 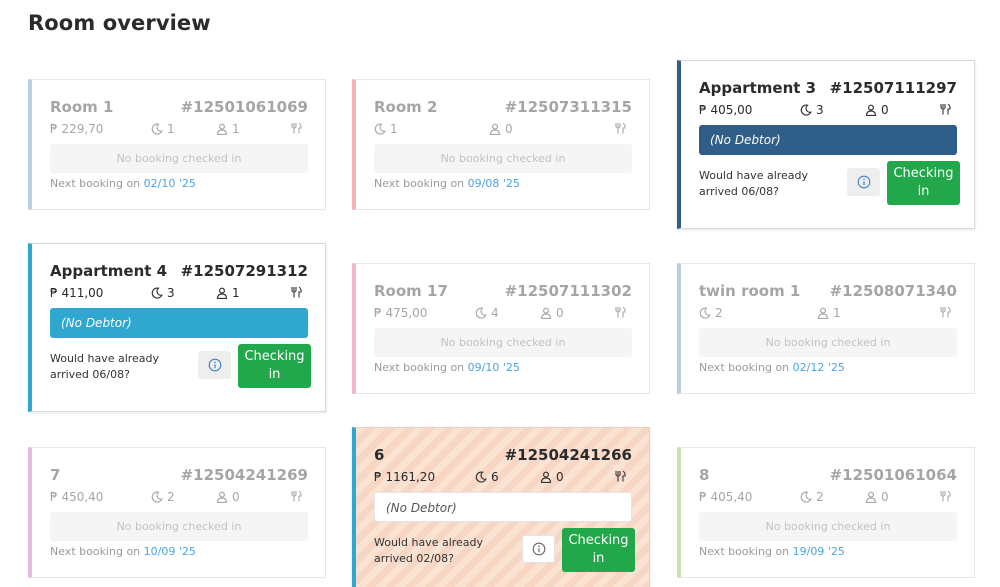 I want to click on room-name: Appartment 4, so click(x=109, y=271).